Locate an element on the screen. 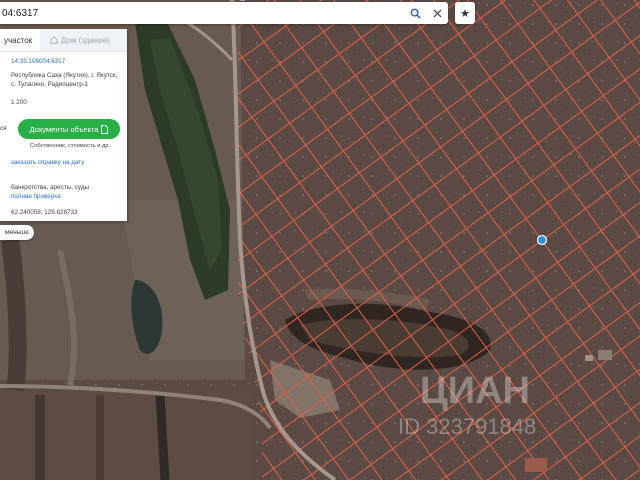  documents-caption: Собственник, стоимость и др. is located at coordinates (70, 146).